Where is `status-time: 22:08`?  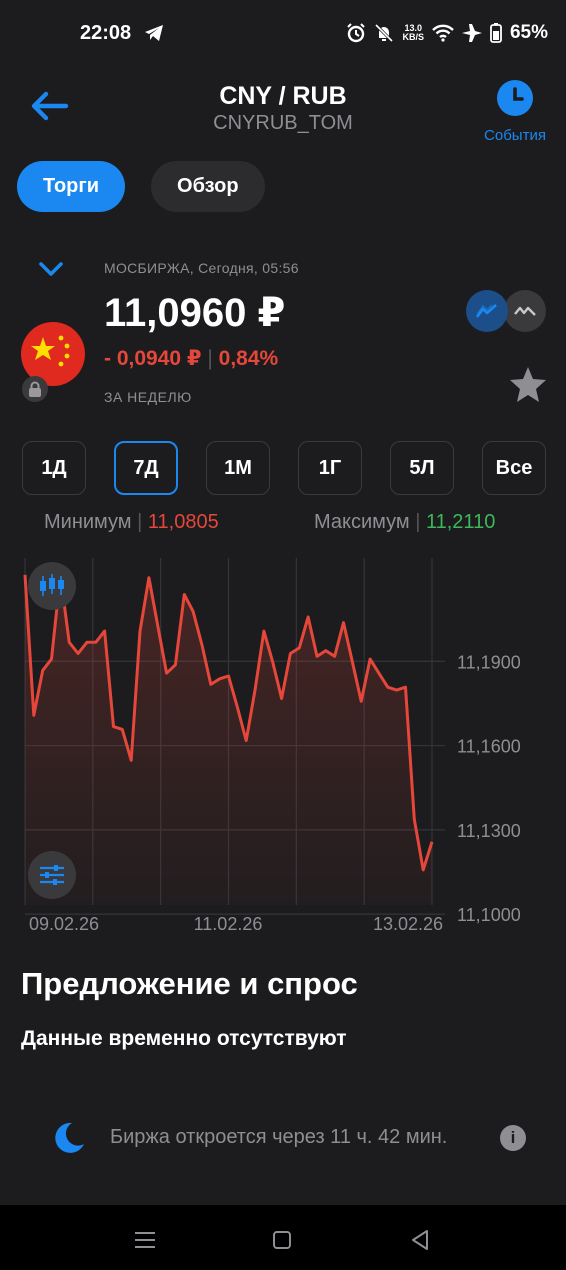
status-time: 22:08 is located at coordinates (106, 33).